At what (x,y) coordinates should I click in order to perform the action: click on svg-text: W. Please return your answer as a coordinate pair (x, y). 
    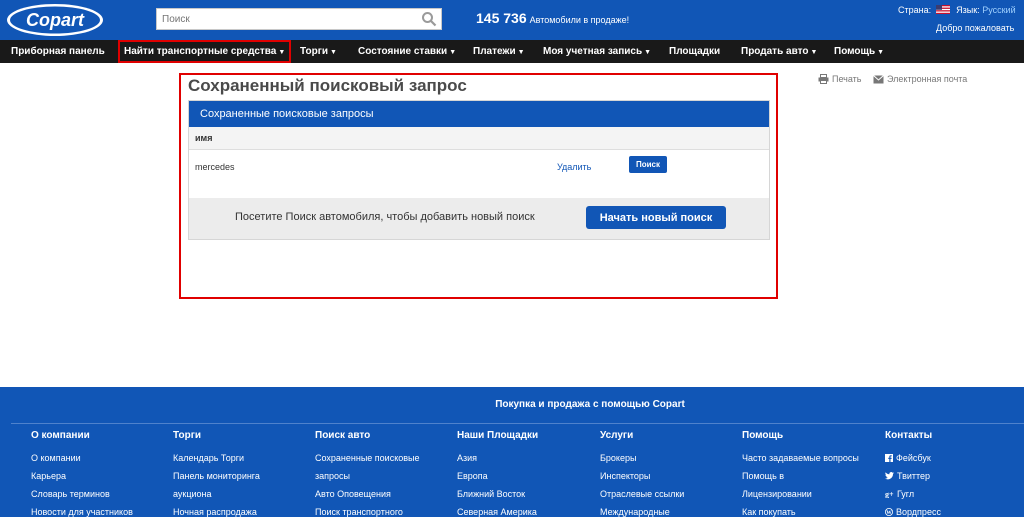
    Looking at the image, I should click on (889, 513).